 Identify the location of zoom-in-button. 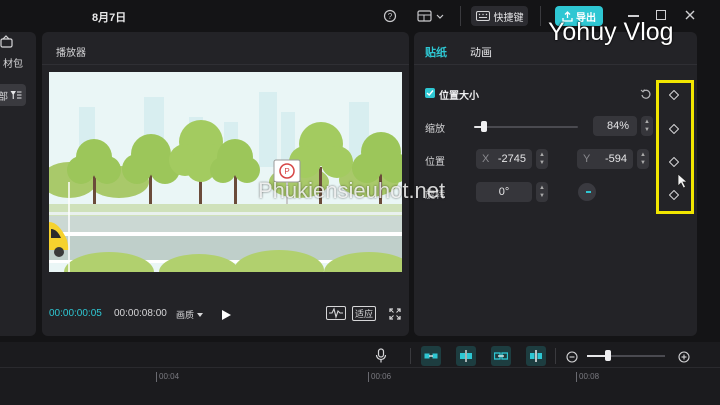
(684, 356).